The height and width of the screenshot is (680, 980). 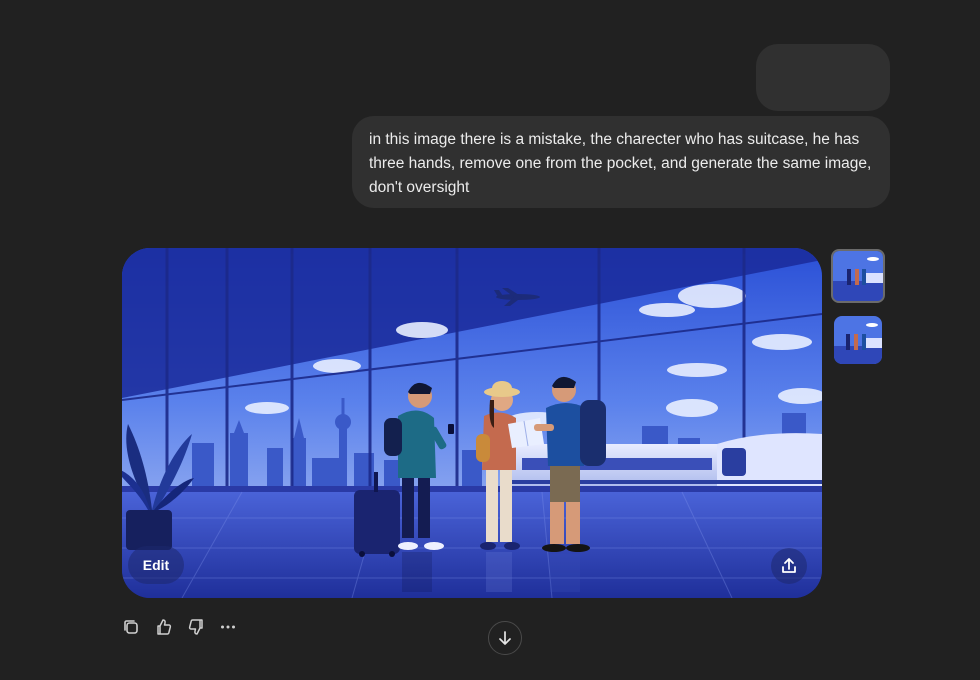 What do you see at coordinates (156, 565) in the screenshot?
I see `edit-image-button: Edit` at bounding box center [156, 565].